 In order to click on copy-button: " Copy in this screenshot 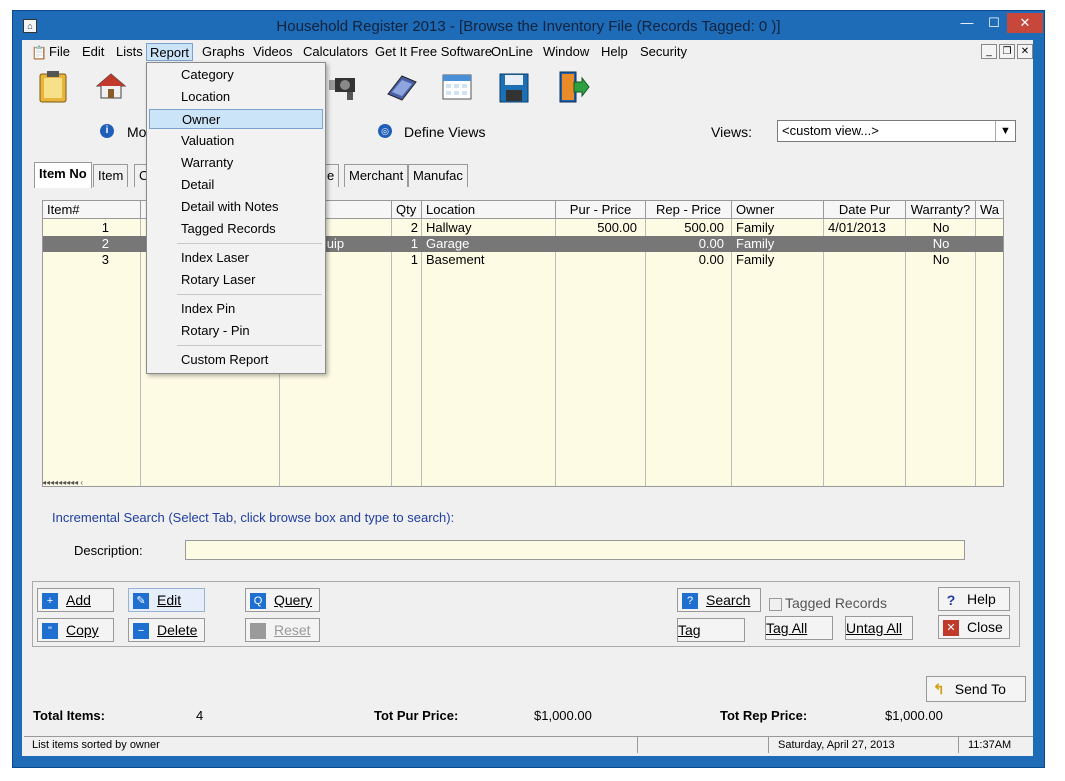, I will do `click(75, 630)`.